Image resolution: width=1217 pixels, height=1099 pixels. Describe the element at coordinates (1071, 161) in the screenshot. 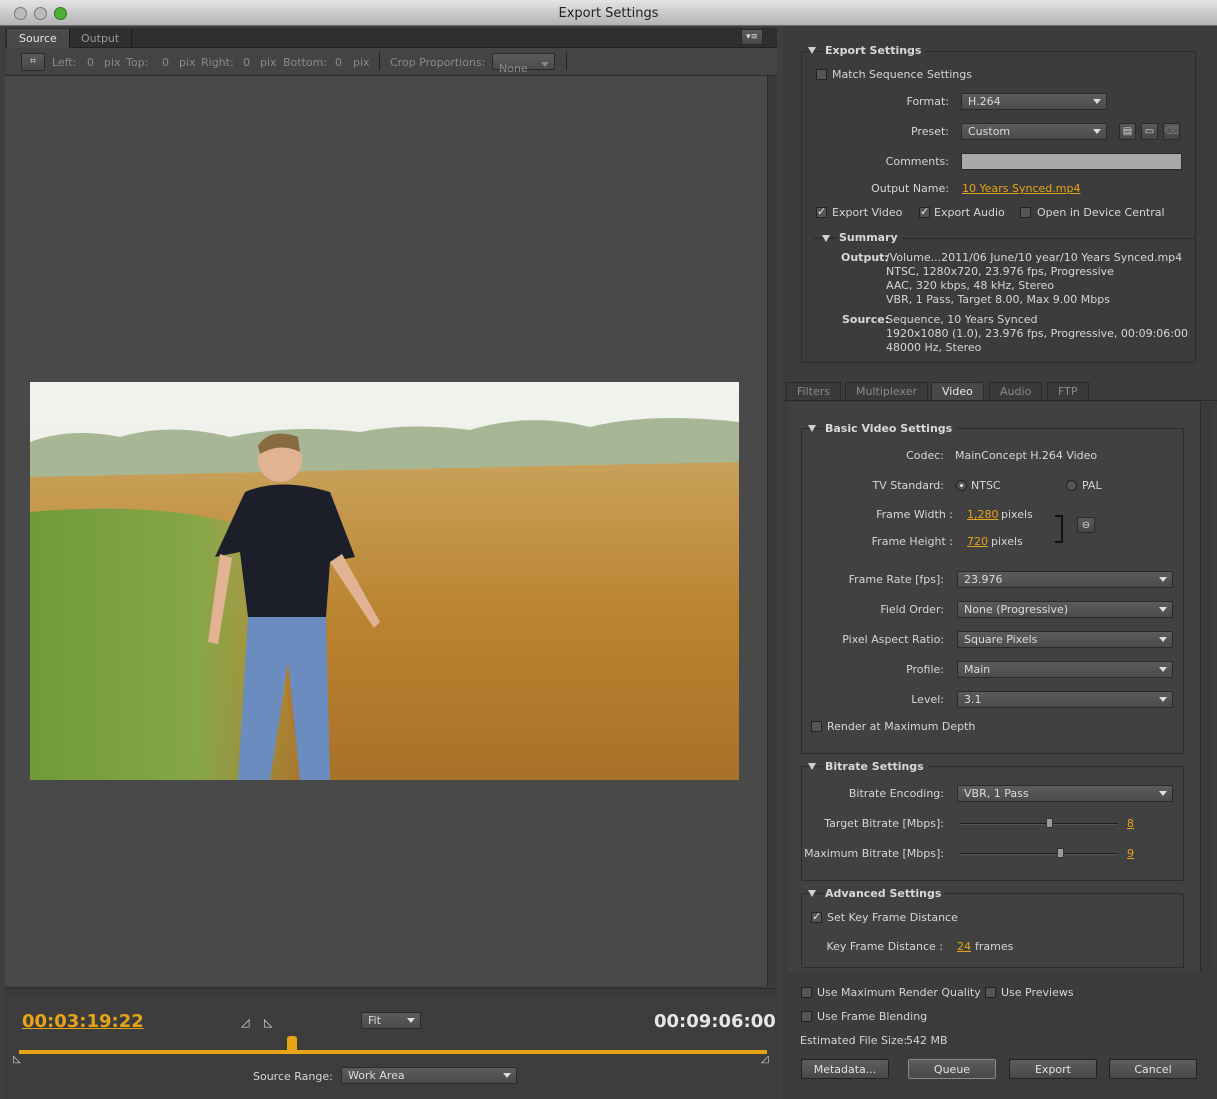

I see `comments-field` at that location.